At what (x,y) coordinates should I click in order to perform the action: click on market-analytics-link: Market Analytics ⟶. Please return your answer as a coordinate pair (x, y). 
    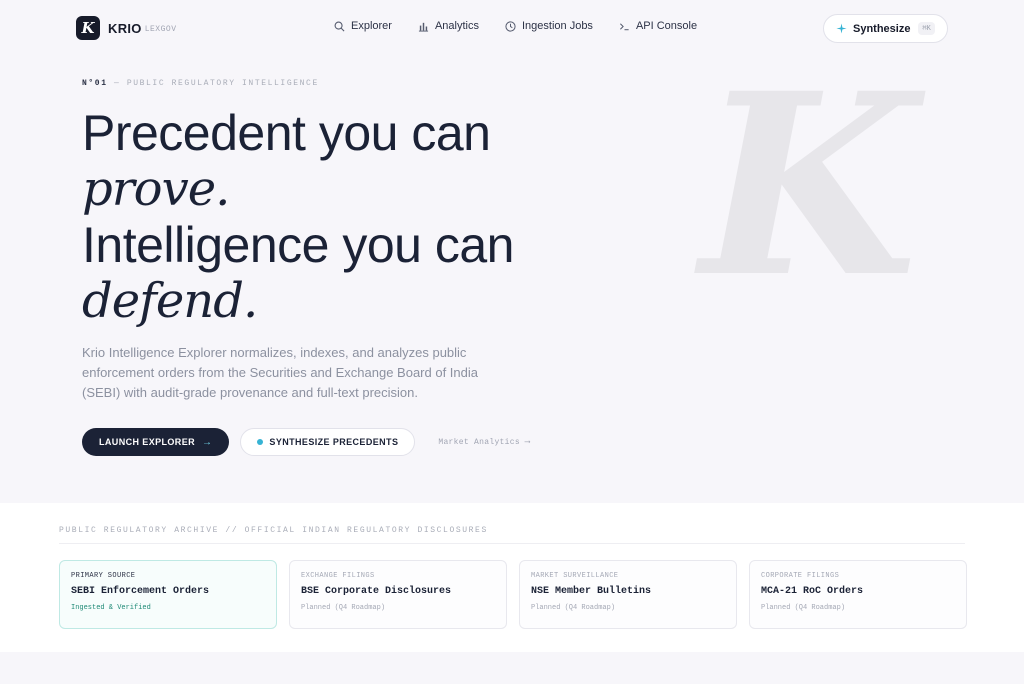
    Looking at the image, I should click on (484, 442).